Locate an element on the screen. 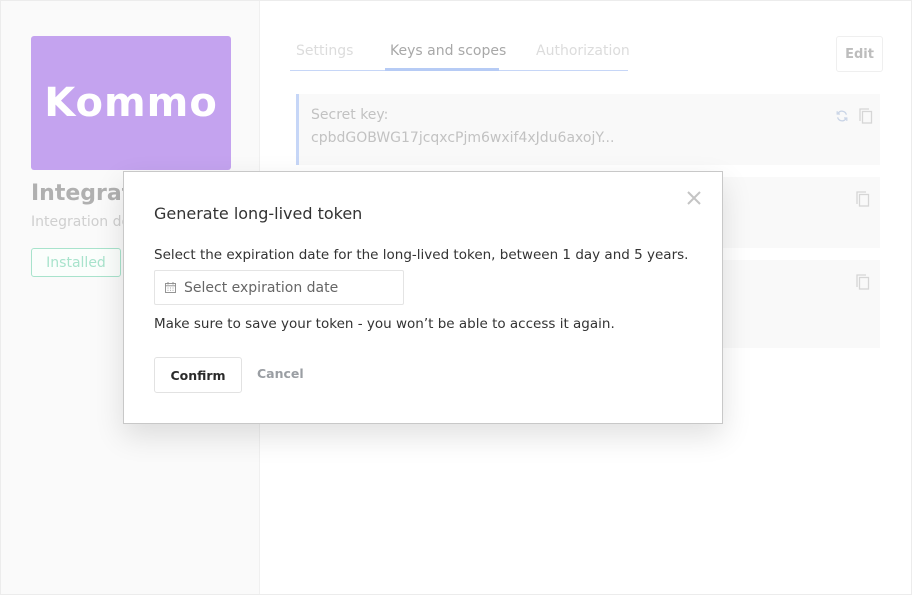  refresh-icon is located at coordinates (842, 116).